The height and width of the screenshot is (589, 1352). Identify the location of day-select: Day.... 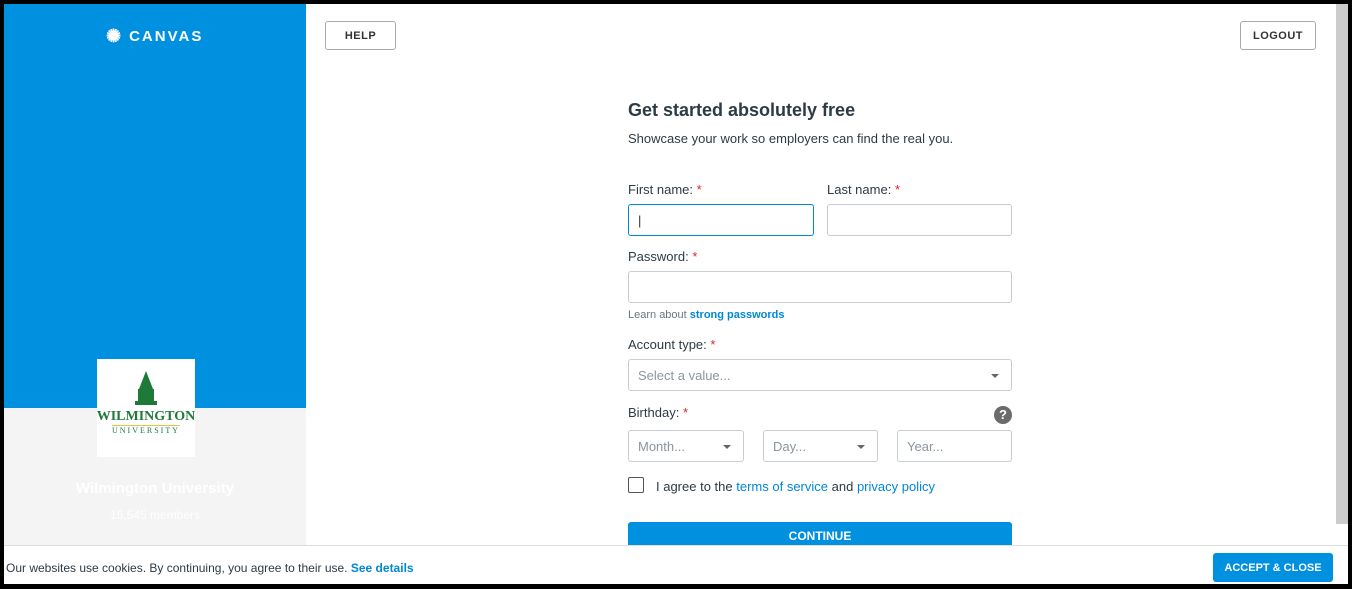
(820, 446).